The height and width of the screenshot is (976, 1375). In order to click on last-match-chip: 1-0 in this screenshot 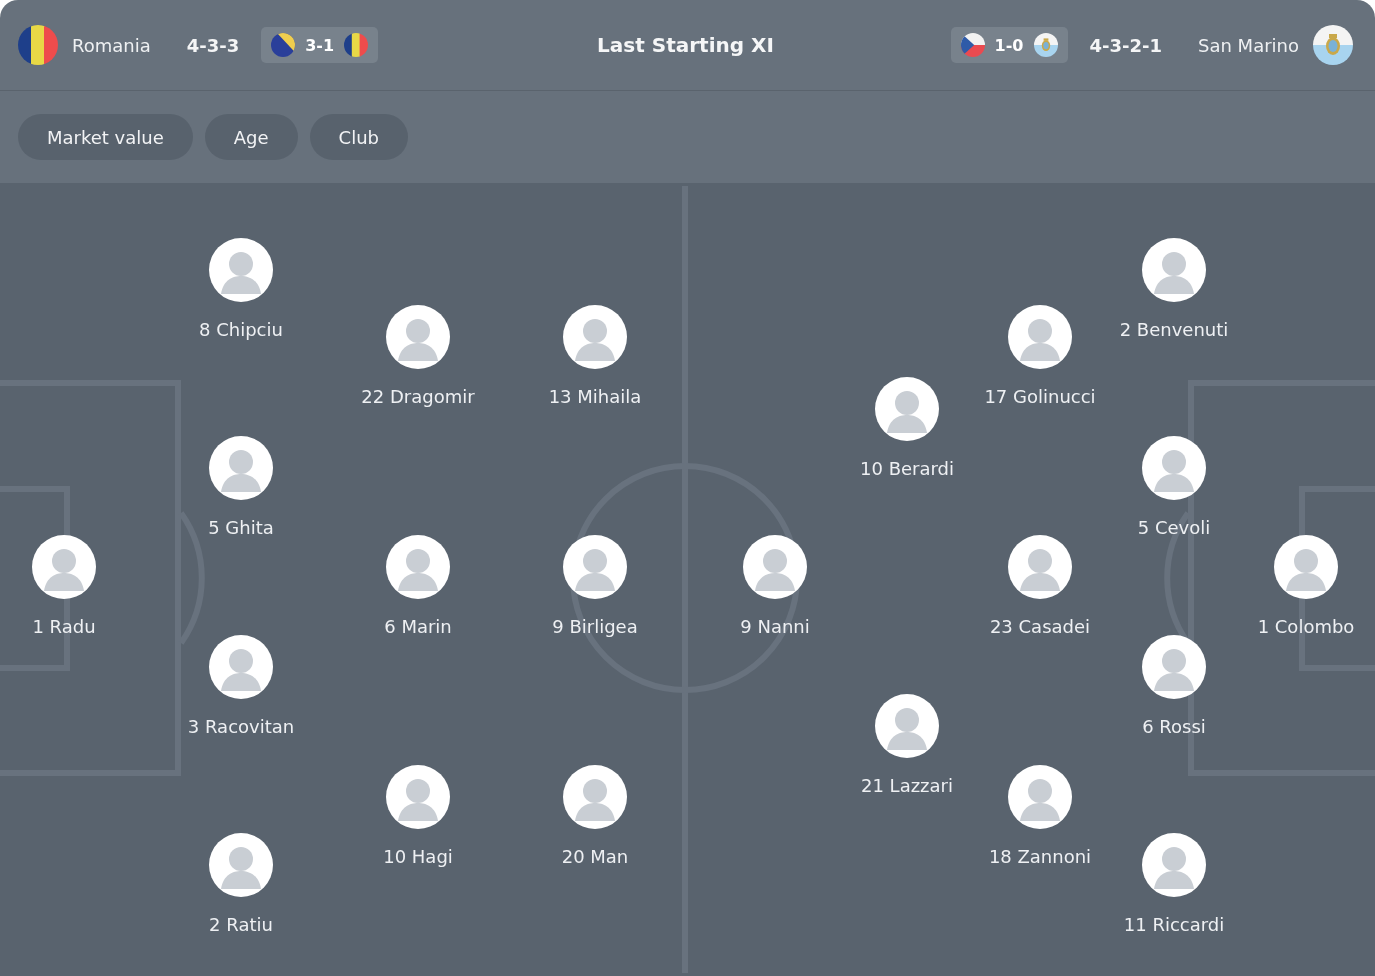, I will do `click(1009, 45)`.